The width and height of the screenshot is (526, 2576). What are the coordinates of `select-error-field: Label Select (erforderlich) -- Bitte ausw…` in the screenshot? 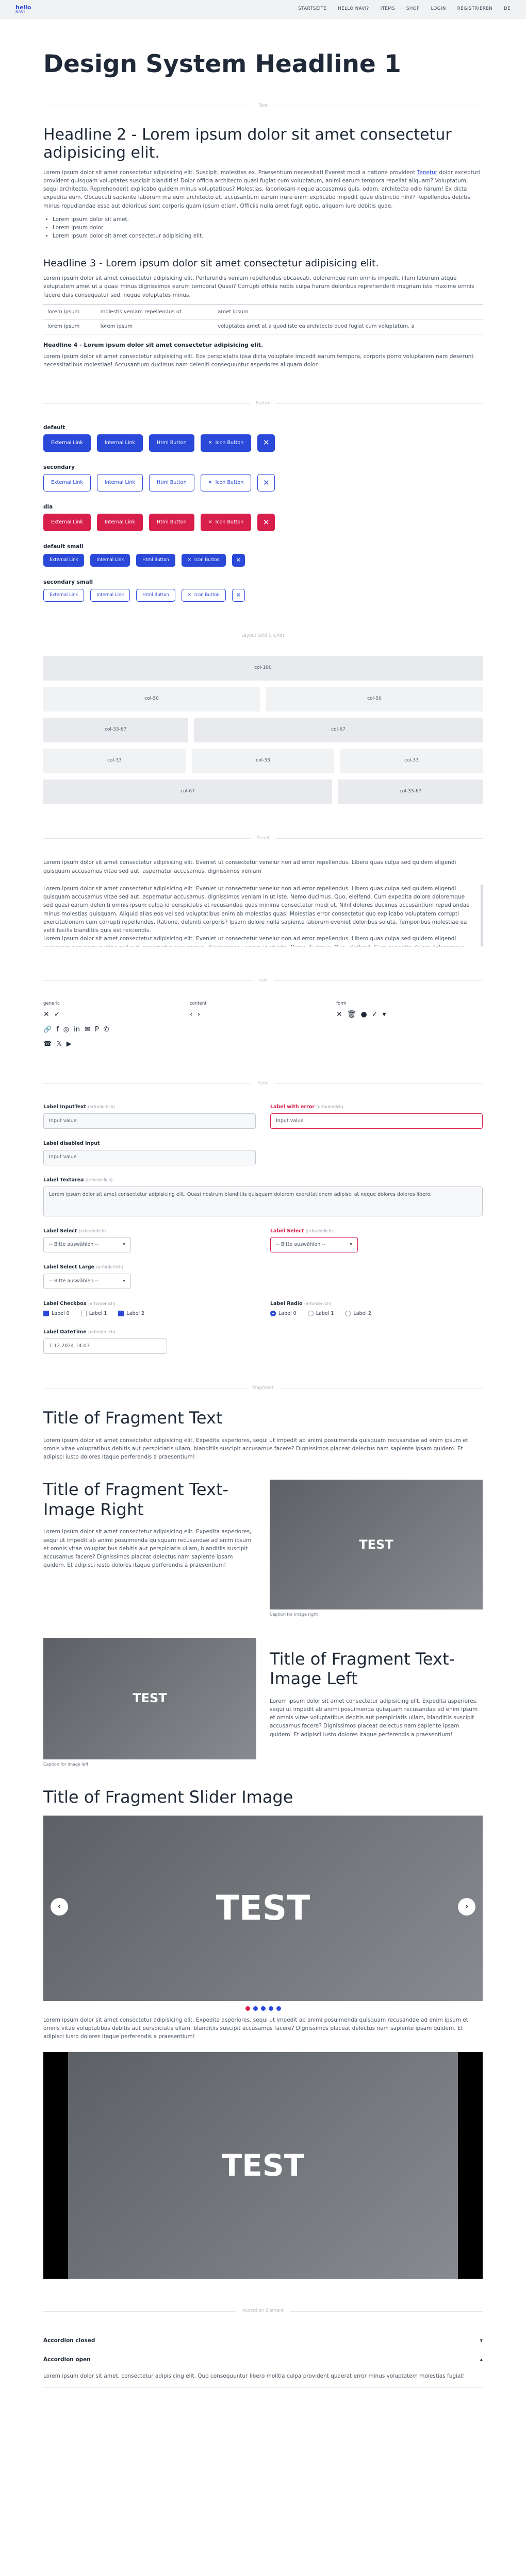 It's located at (377, 1240).